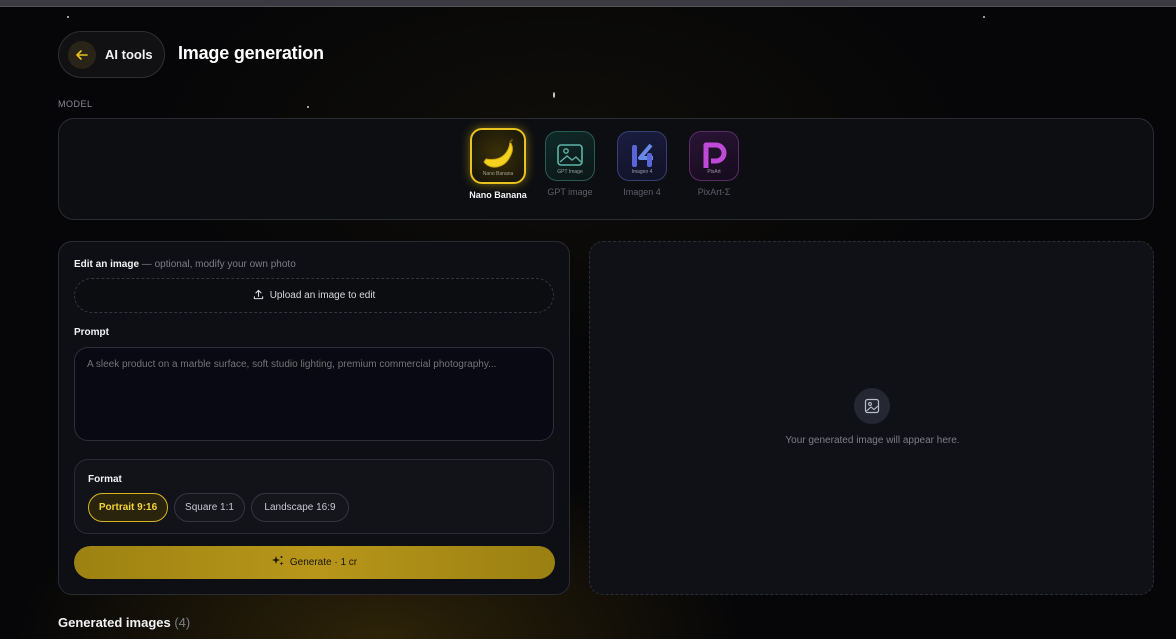  Describe the element at coordinates (314, 394) in the screenshot. I see `prompt-input` at that location.